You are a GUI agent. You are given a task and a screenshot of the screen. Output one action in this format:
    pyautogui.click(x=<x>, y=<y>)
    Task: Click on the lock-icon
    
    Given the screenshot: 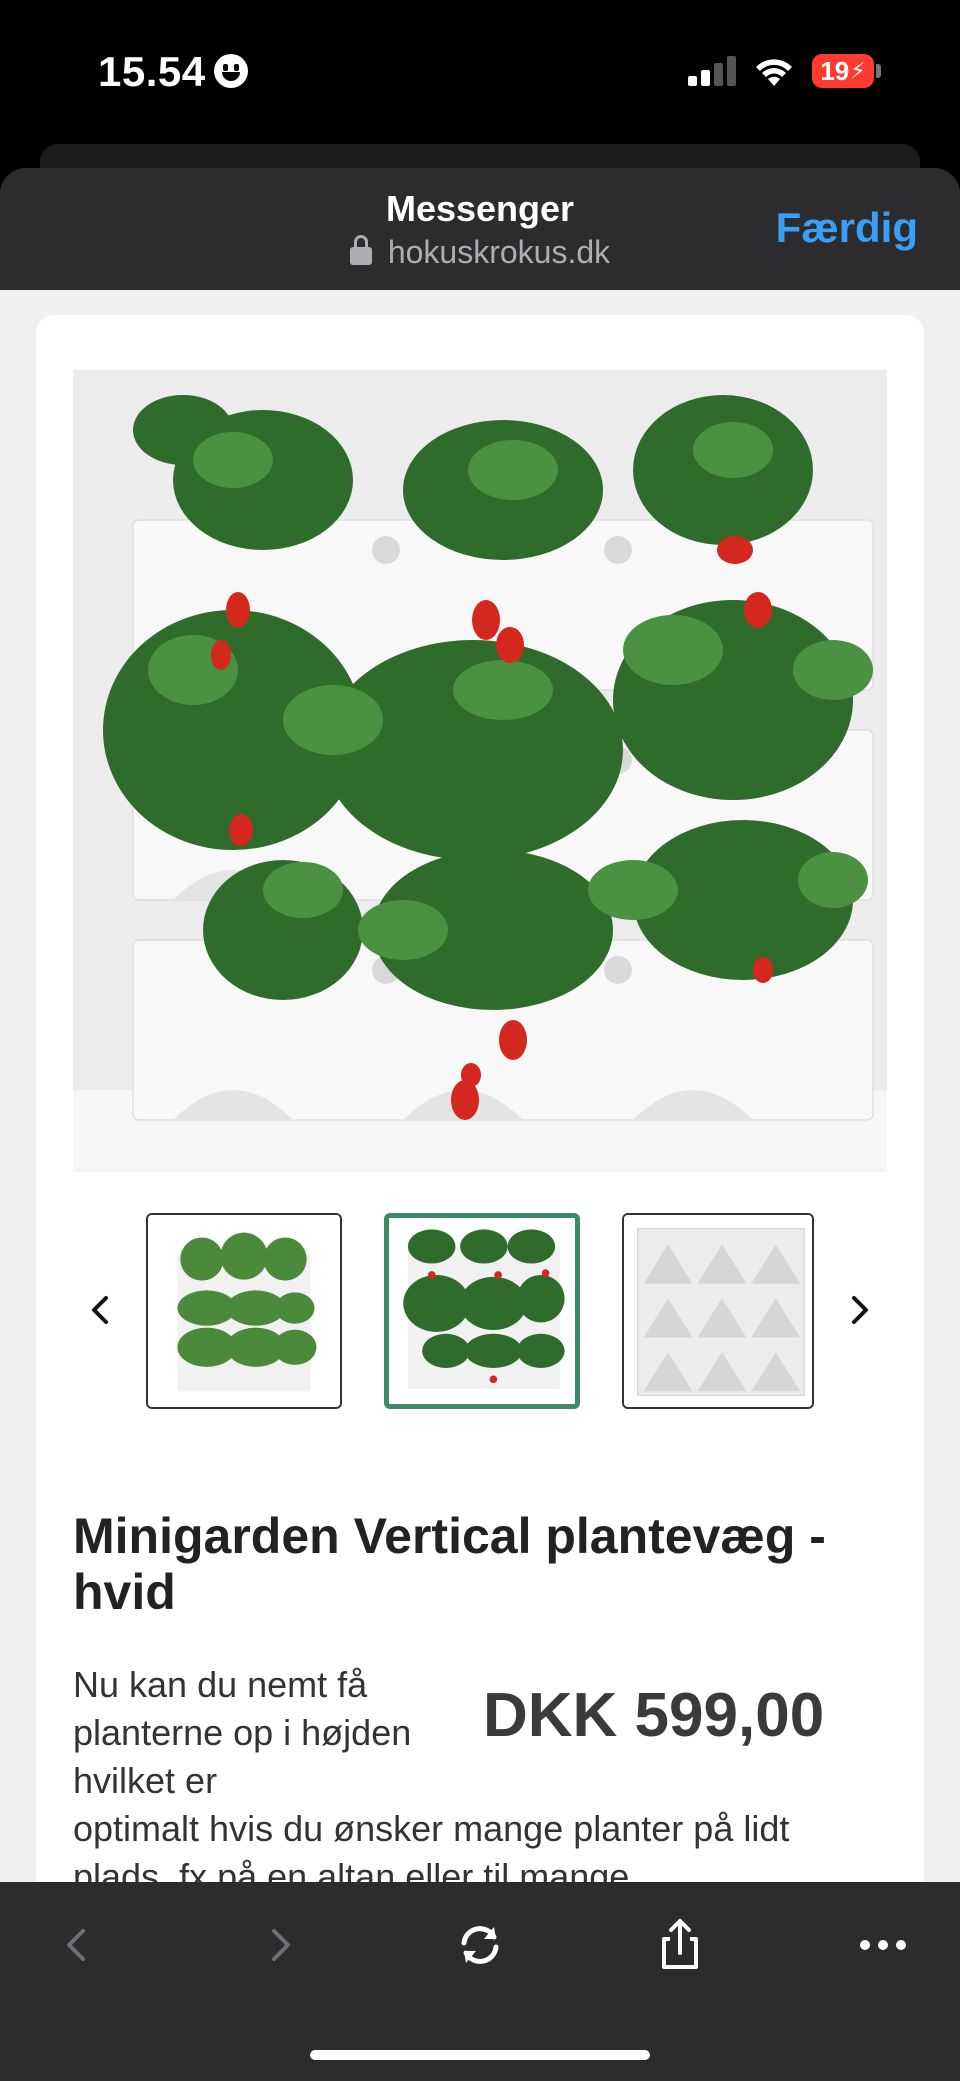 What is the action you would take?
    pyautogui.click(x=360, y=250)
    